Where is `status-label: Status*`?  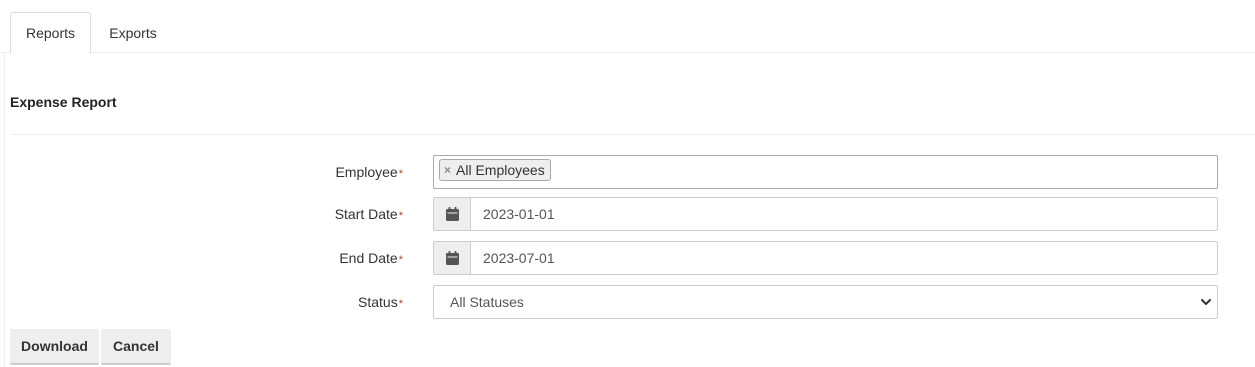 status-label: Status* is located at coordinates (380, 302).